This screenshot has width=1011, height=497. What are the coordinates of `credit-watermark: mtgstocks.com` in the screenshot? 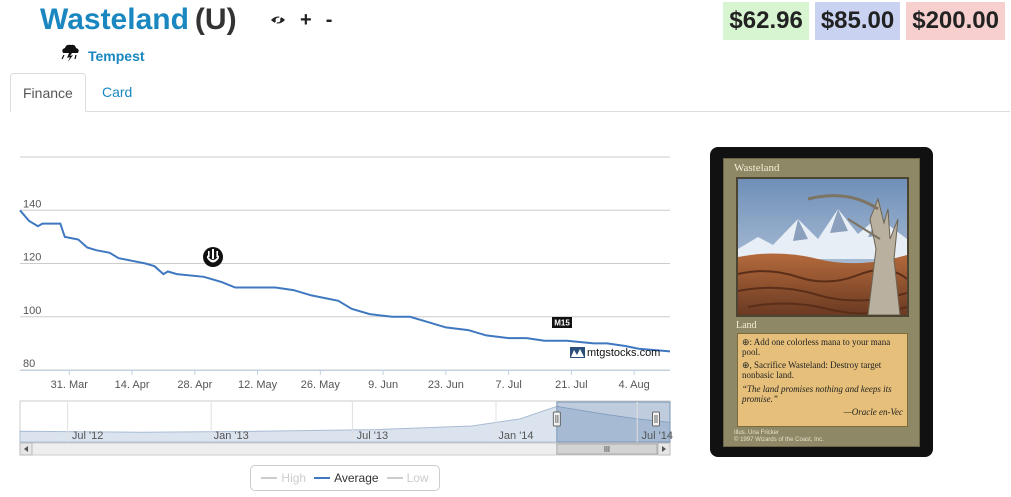 It's located at (615, 353).